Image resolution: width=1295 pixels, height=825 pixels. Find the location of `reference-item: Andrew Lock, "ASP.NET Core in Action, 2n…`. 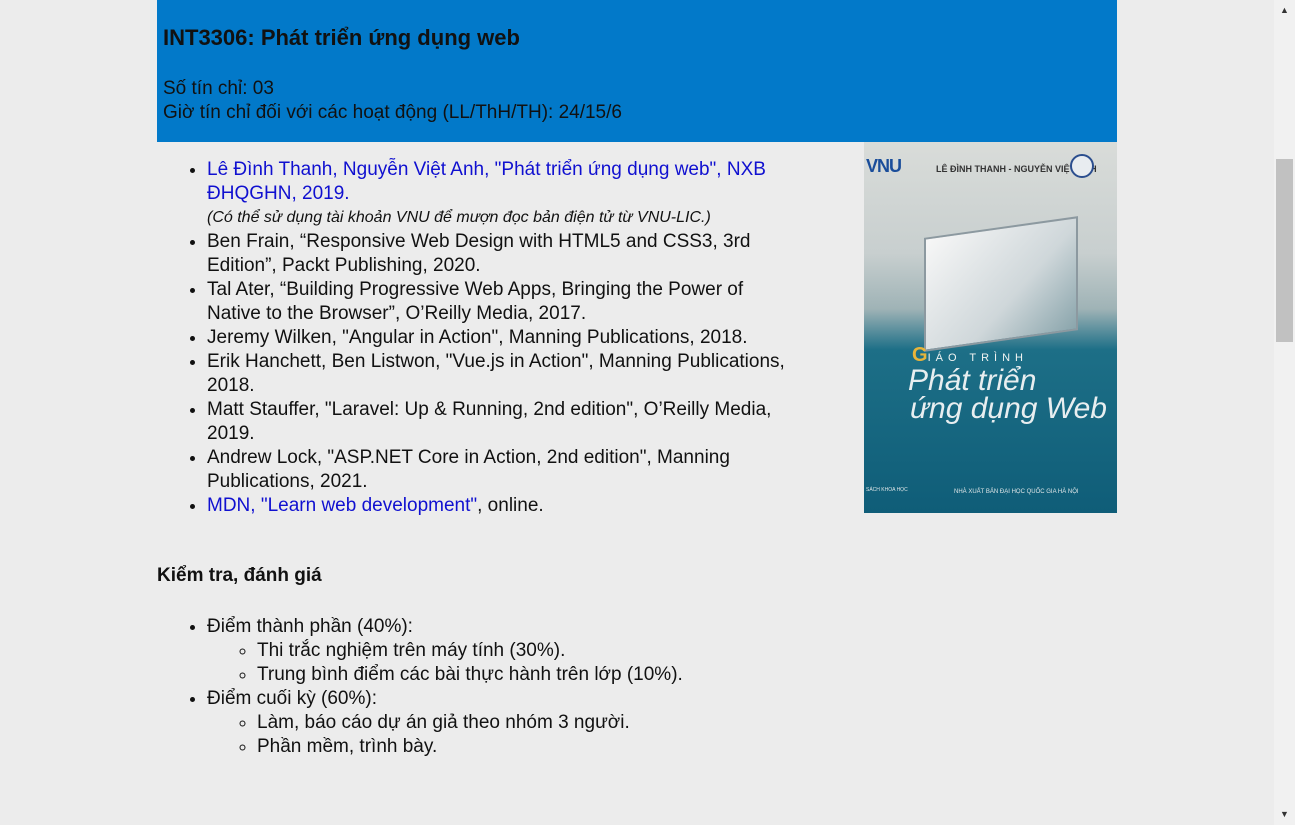

reference-item: Andrew Lock, "ASP.NET Core in Action, 2n… is located at coordinates (502, 470).